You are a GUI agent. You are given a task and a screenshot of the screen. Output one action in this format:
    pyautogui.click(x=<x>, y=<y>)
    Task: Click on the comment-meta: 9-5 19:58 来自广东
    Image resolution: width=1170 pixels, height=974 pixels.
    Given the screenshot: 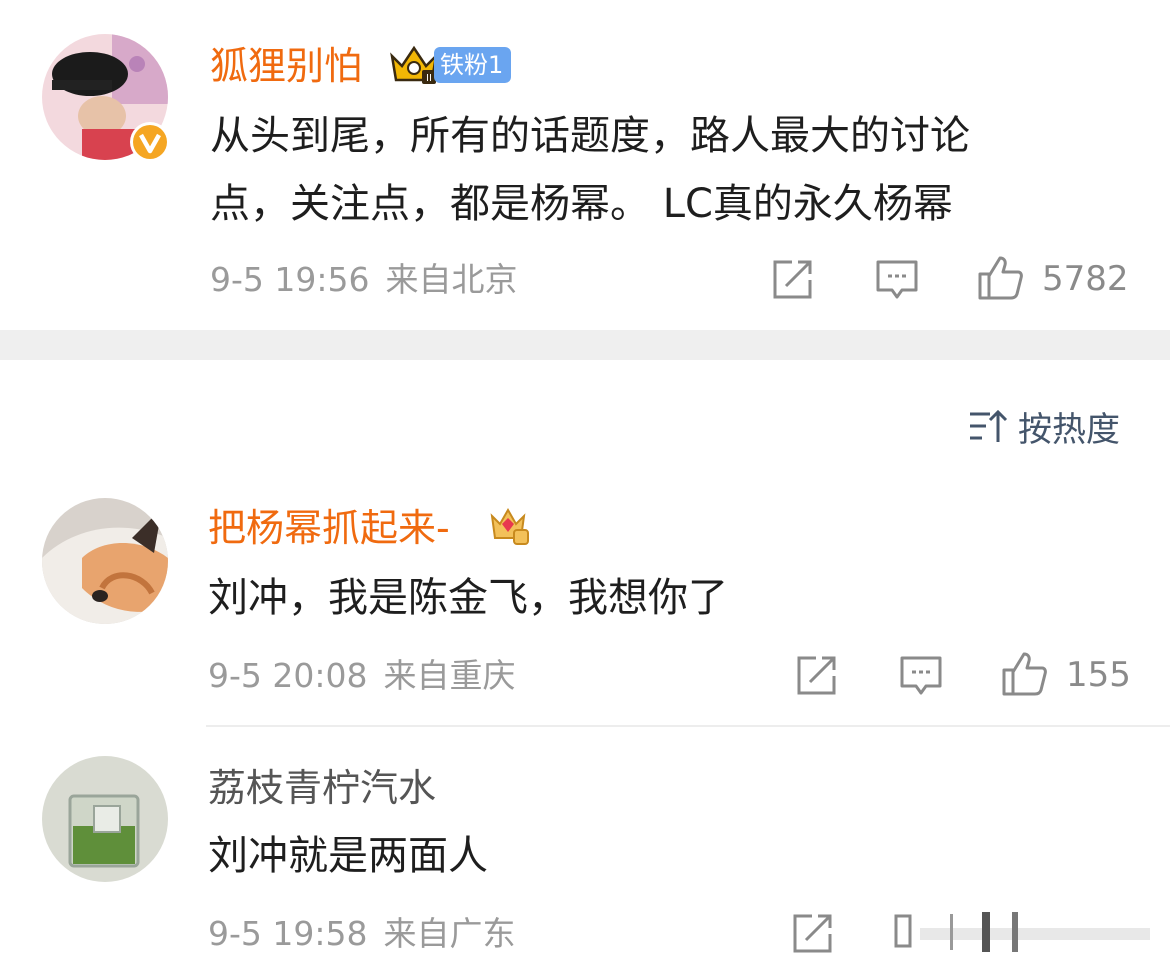 What is the action you would take?
    pyautogui.click(x=362, y=934)
    